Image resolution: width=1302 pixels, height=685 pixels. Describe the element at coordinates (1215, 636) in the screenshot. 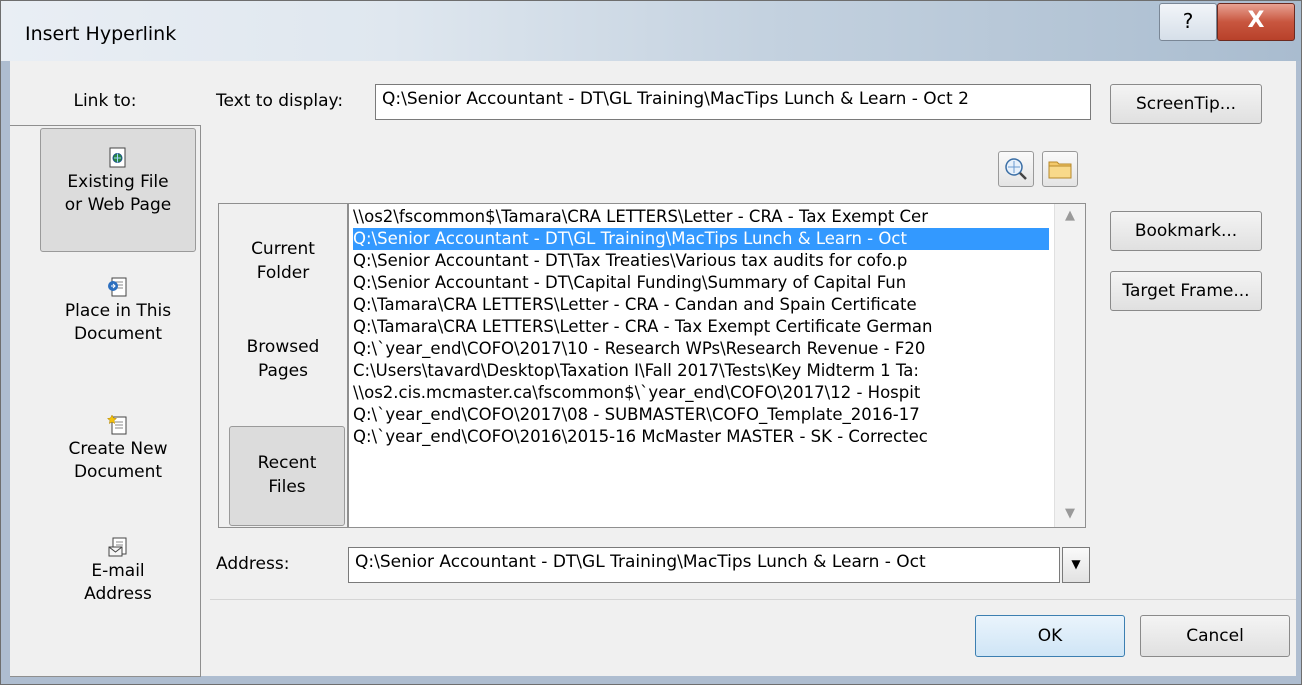

I see `cancel-button: Cancel` at that location.